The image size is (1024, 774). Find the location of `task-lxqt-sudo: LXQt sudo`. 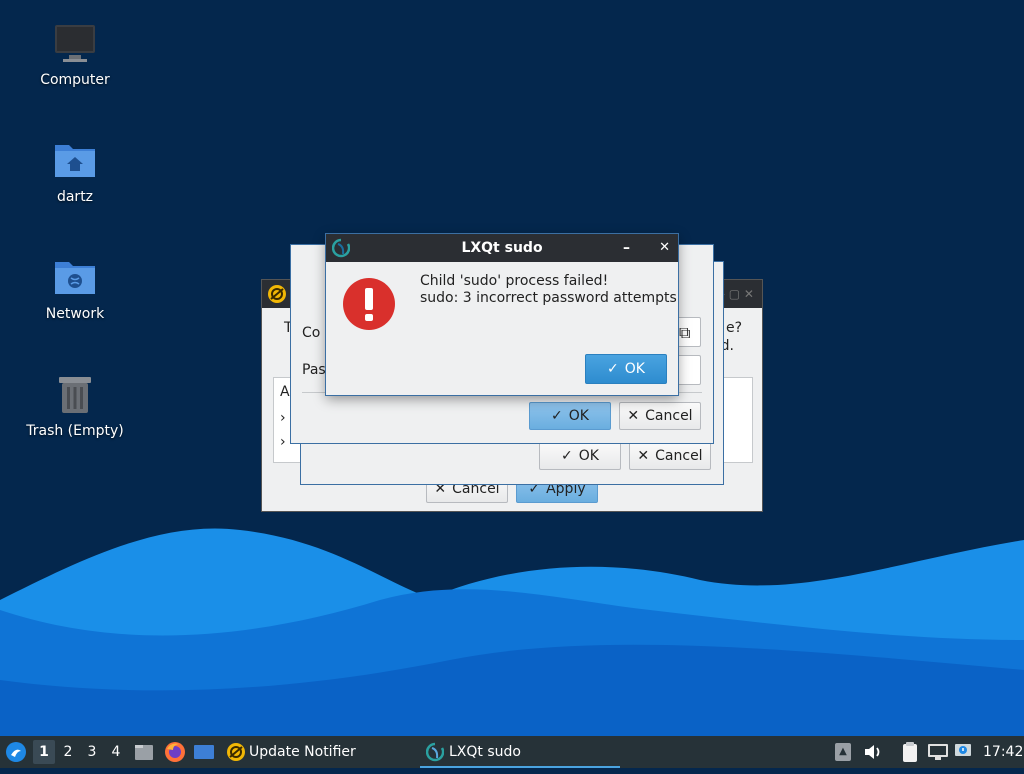

task-lxqt-sudo: LXQt sudo is located at coordinates (520, 752).